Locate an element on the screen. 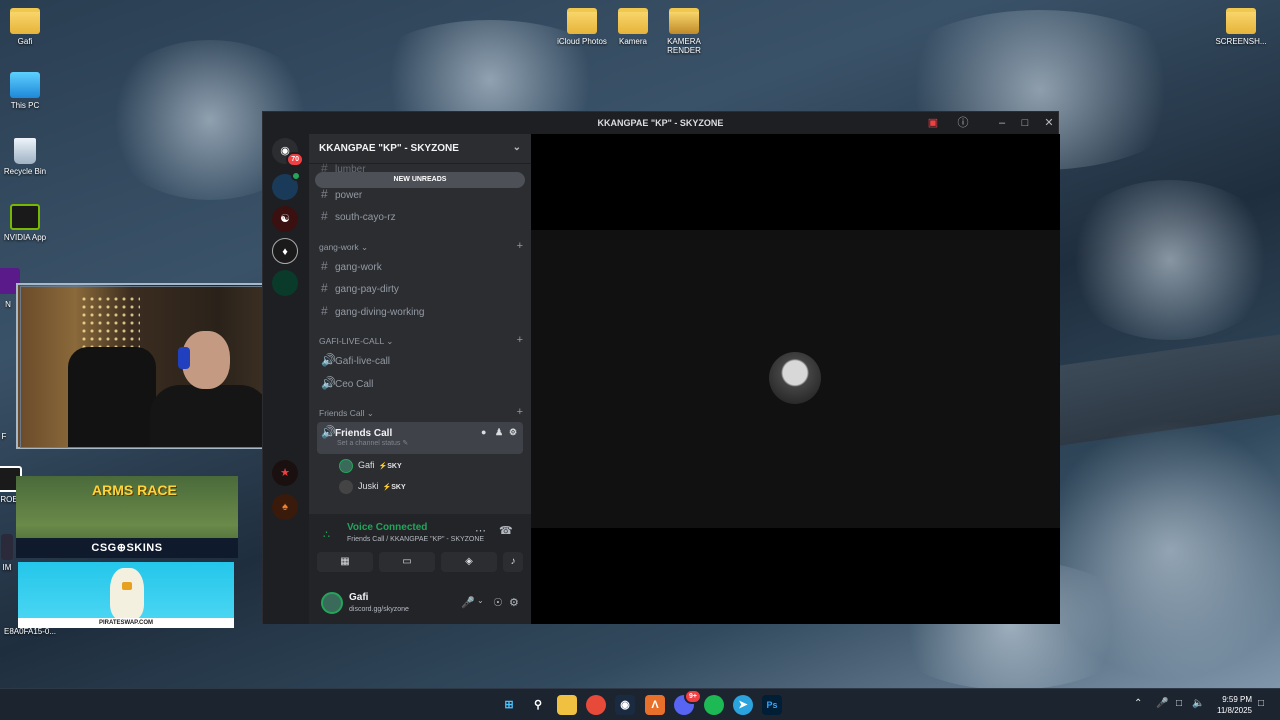  volume-icon: 🔈 is located at coordinates (1198, 703).